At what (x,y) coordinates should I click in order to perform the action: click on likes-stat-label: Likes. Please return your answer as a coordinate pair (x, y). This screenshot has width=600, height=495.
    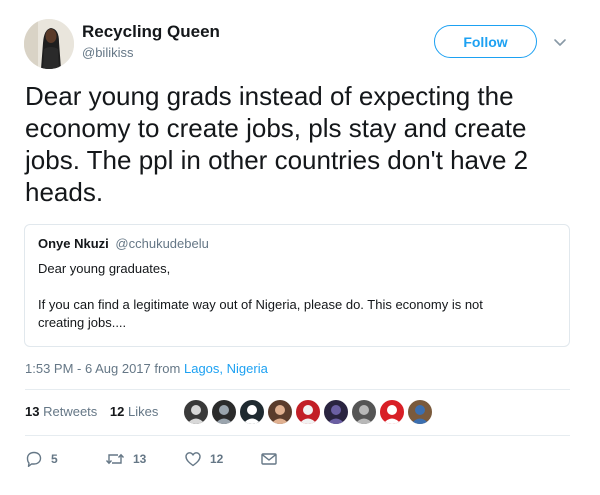
    Looking at the image, I should click on (143, 411).